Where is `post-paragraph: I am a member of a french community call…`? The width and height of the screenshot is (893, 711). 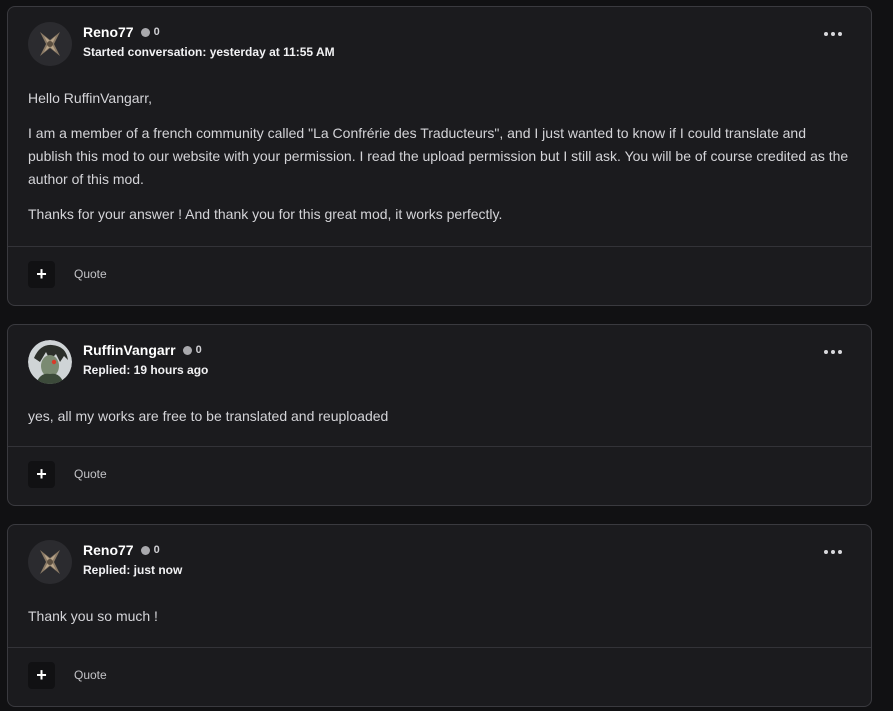
post-paragraph: I am a member of a french community call… is located at coordinates (438, 156).